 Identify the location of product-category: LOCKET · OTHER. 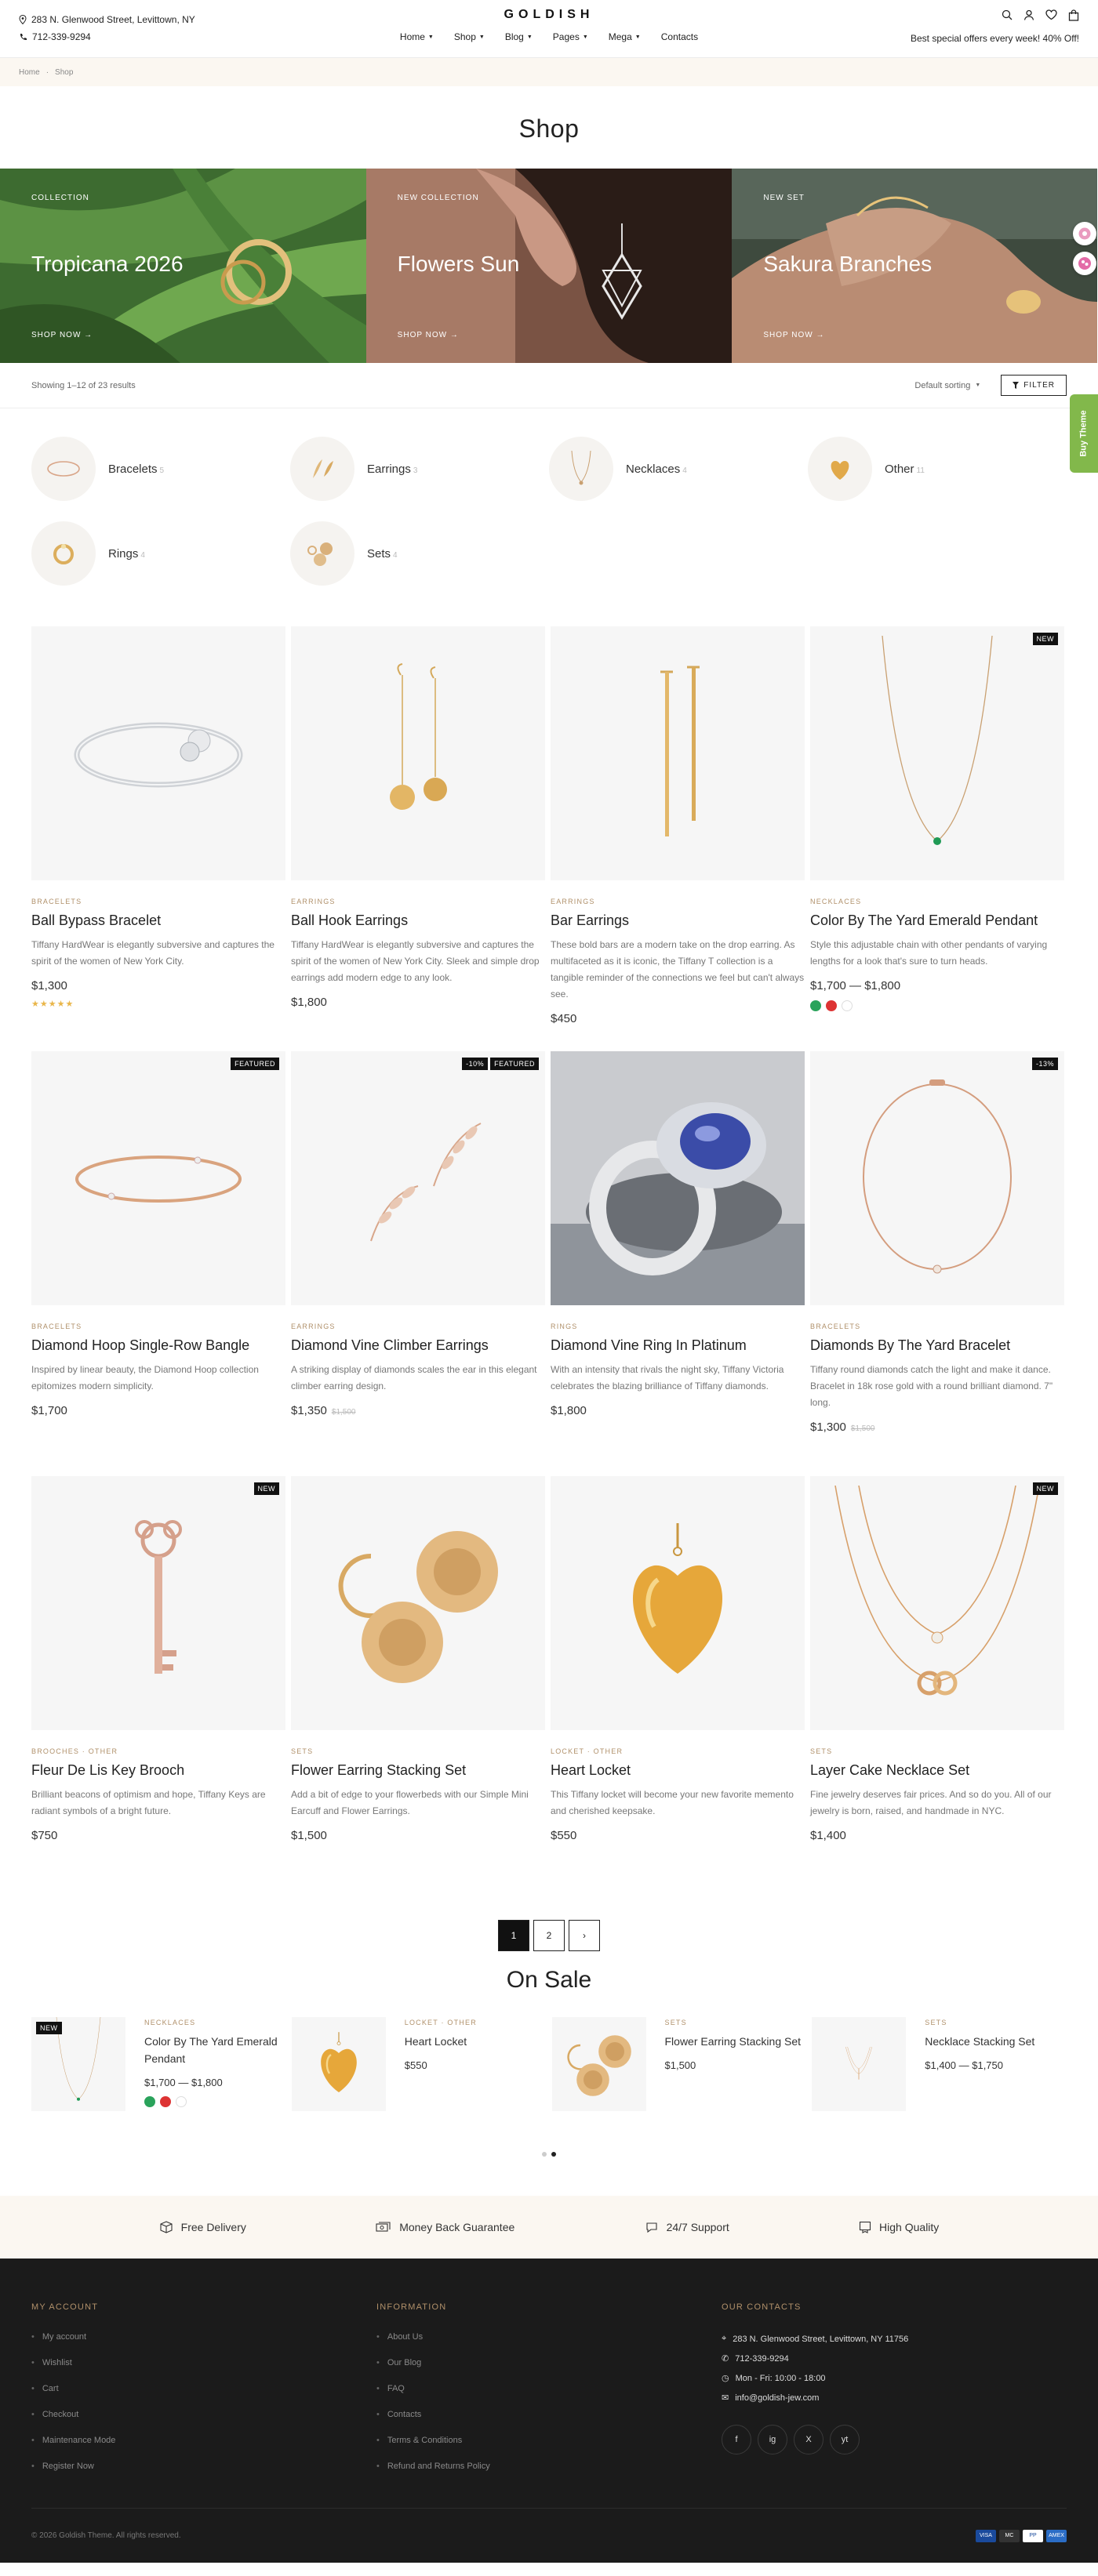
(678, 1751).